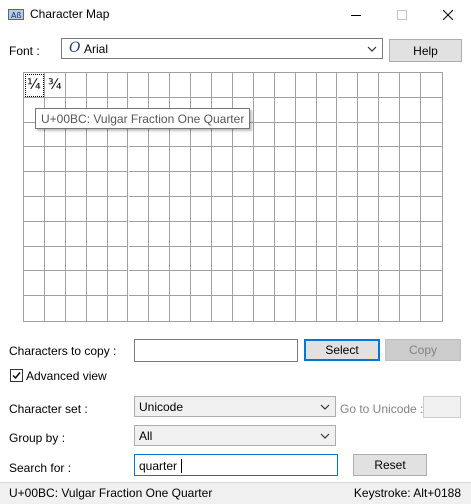 This screenshot has height=504, width=471. What do you see at coordinates (236, 465) in the screenshot?
I see `search-input: quarter` at bounding box center [236, 465].